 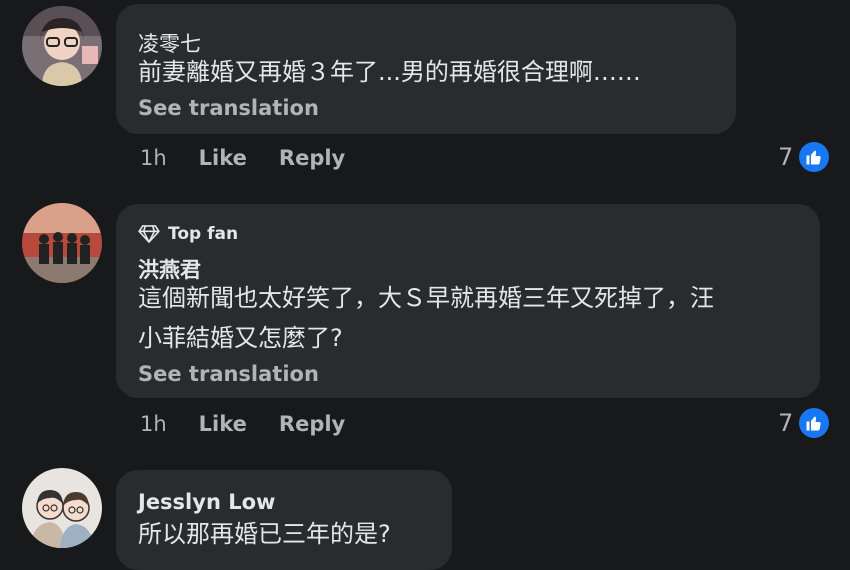 What do you see at coordinates (426, 318) in the screenshot?
I see `comment-text: 這個新聞也太好笑了，大Ｓ早就再婚三年又死掉了，汪 小菲結婚又怎麼了?` at bounding box center [426, 318].